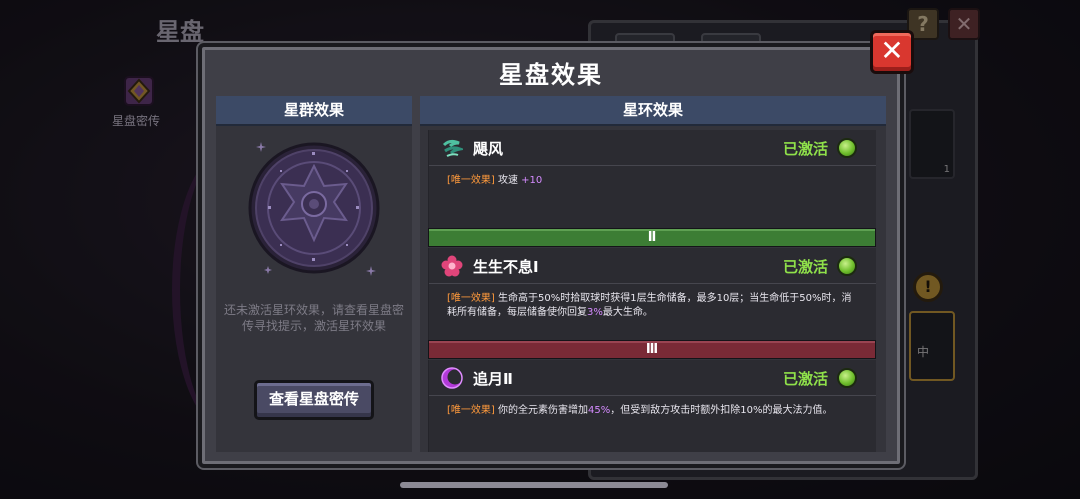 The image size is (1080, 499). What do you see at coordinates (653, 111) in the screenshot?
I see `ring-effect-header: 星环效果` at bounding box center [653, 111].